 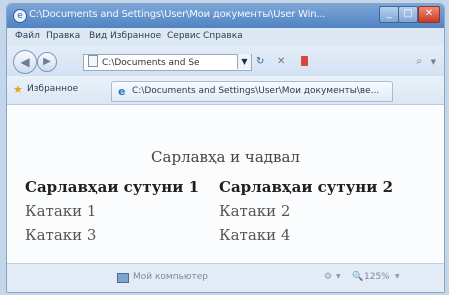 What do you see at coordinates (255, 211) in the screenshot?
I see `table-cell: Катаки 2` at bounding box center [255, 211].